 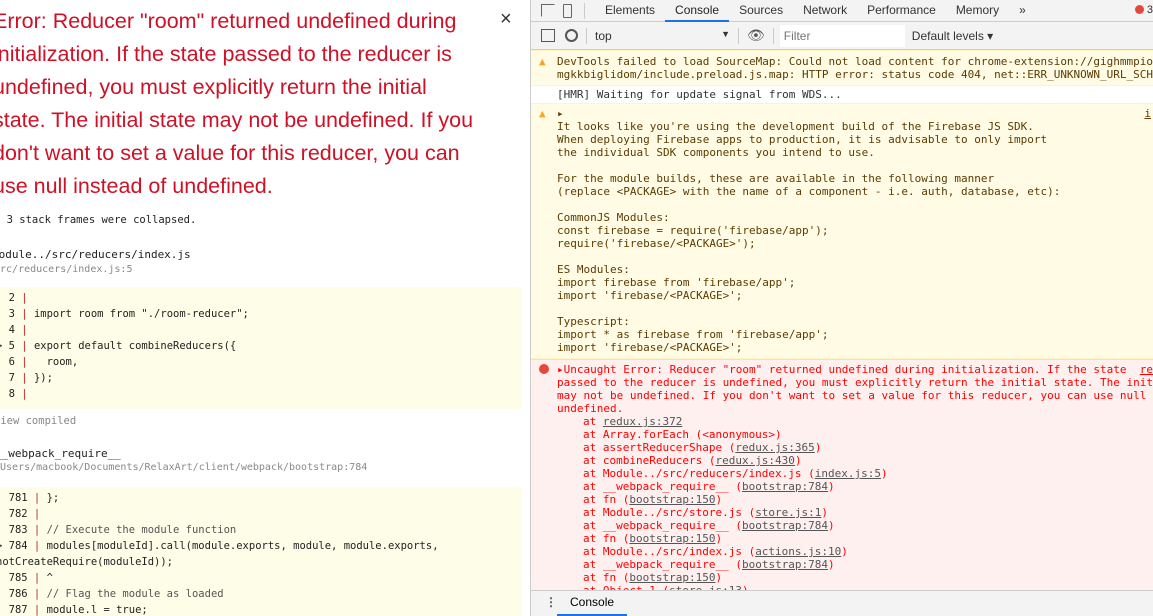 I want to click on error-counter: 3, so click(x=1143, y=10).